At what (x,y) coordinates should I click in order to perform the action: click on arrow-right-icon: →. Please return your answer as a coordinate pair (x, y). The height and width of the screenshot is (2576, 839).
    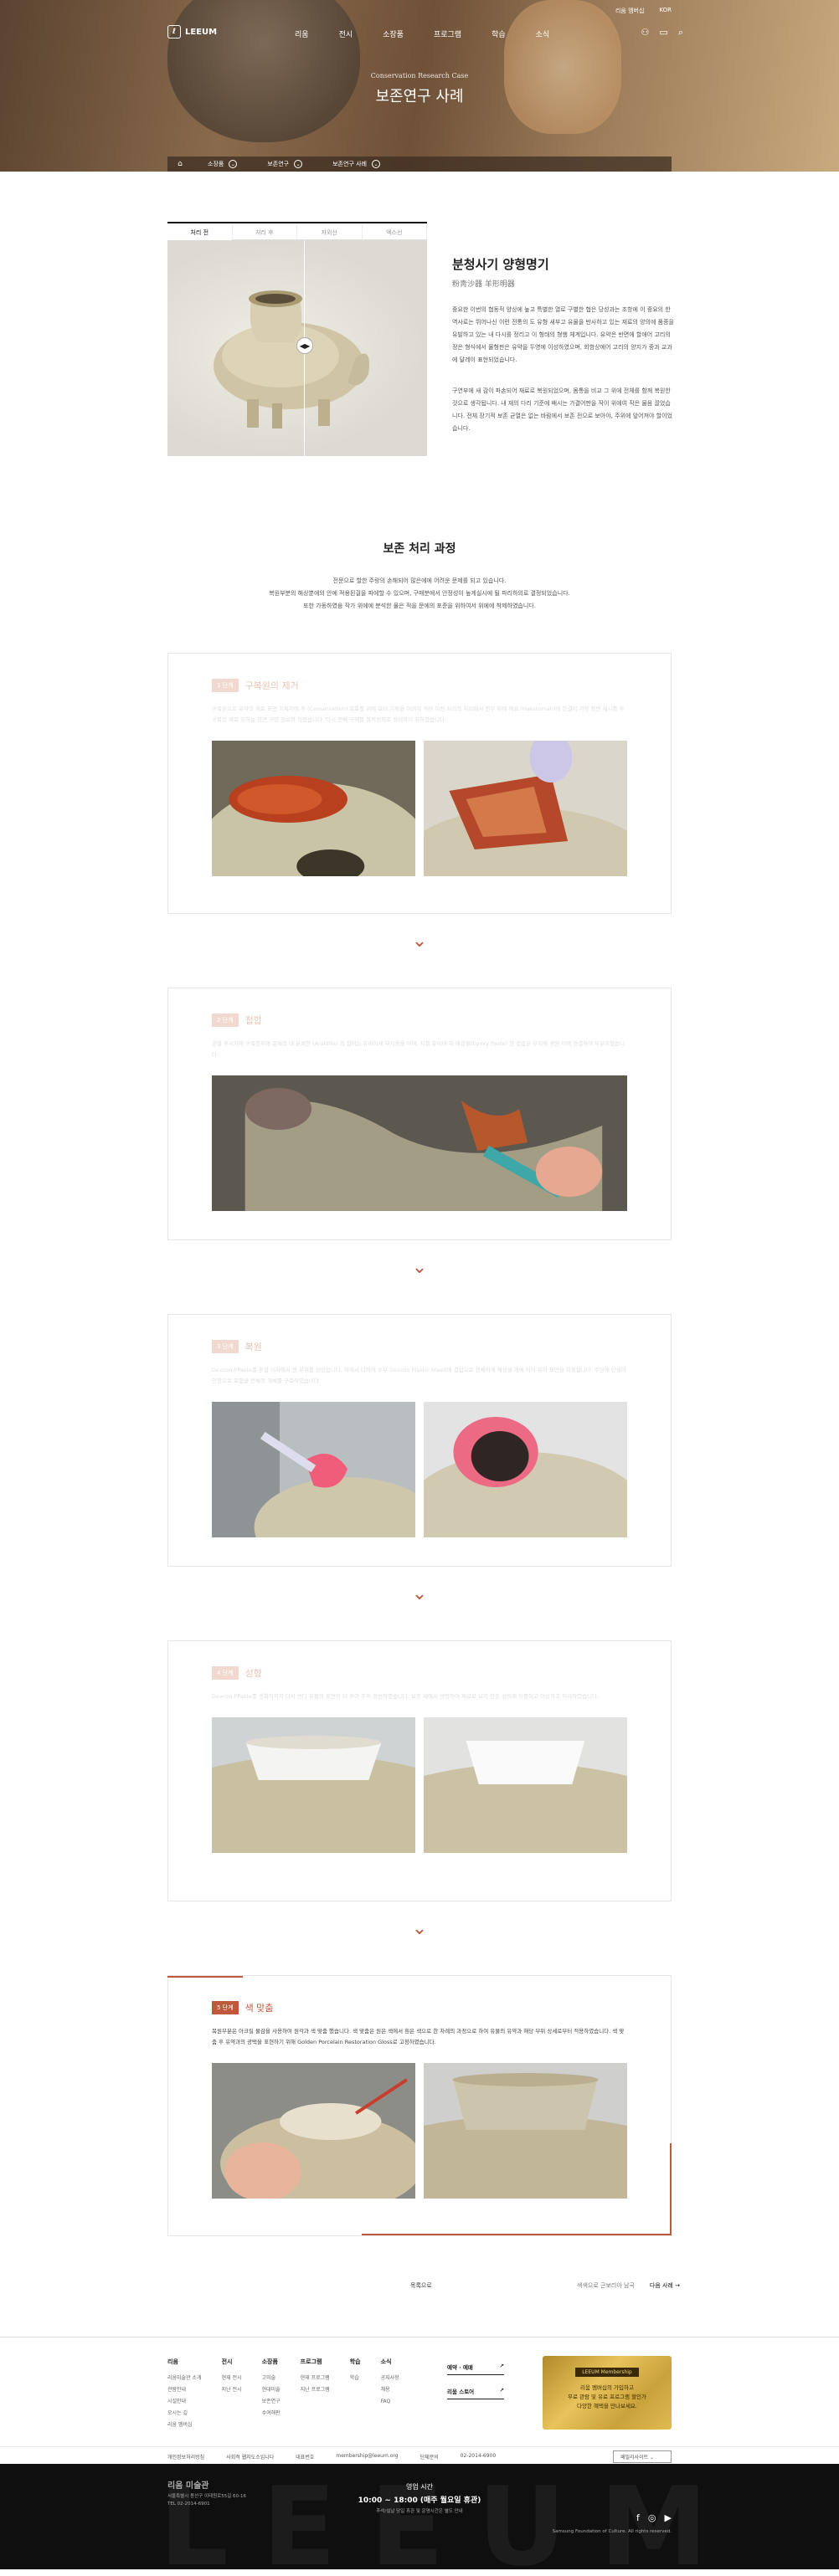
    Looking at the image, I should click on (677, 2285).